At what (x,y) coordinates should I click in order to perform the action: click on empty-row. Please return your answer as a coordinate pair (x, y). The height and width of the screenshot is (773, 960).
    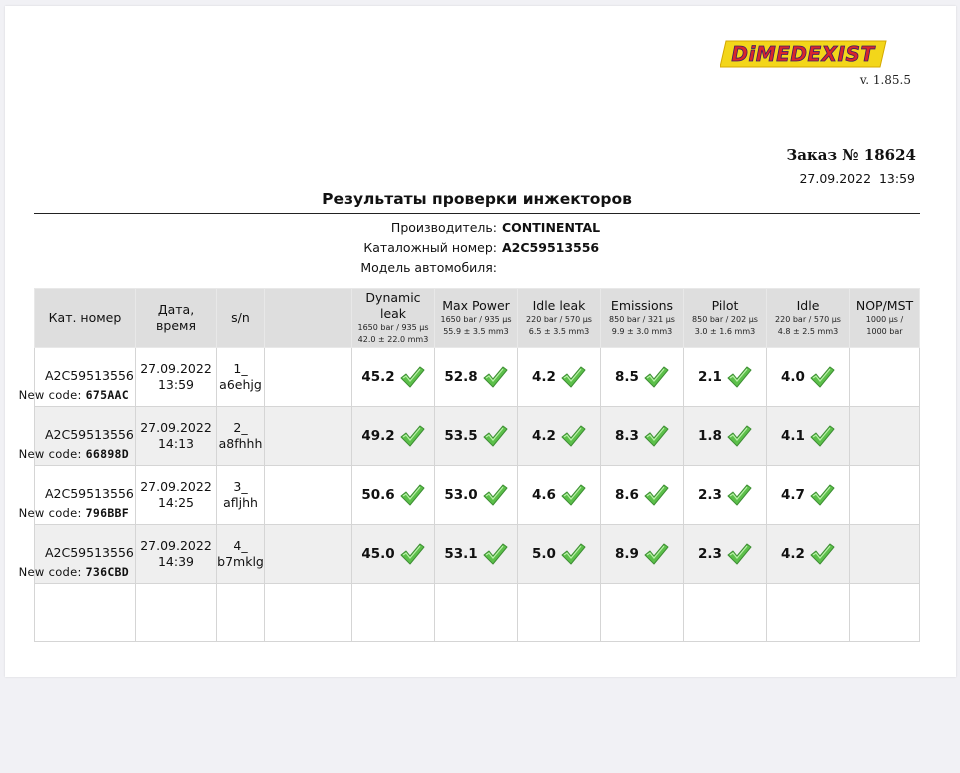
    Looking at the image, I should click on (477, 612).